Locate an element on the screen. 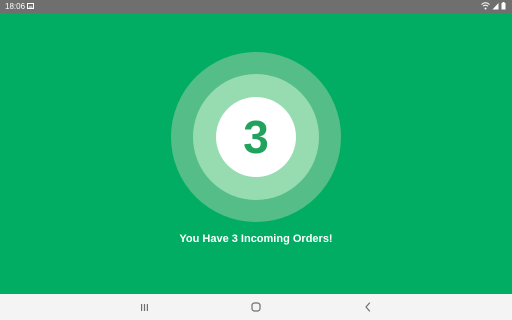 This screenshot has width=512, height=320. home-button is located at coordinates (256, 307).